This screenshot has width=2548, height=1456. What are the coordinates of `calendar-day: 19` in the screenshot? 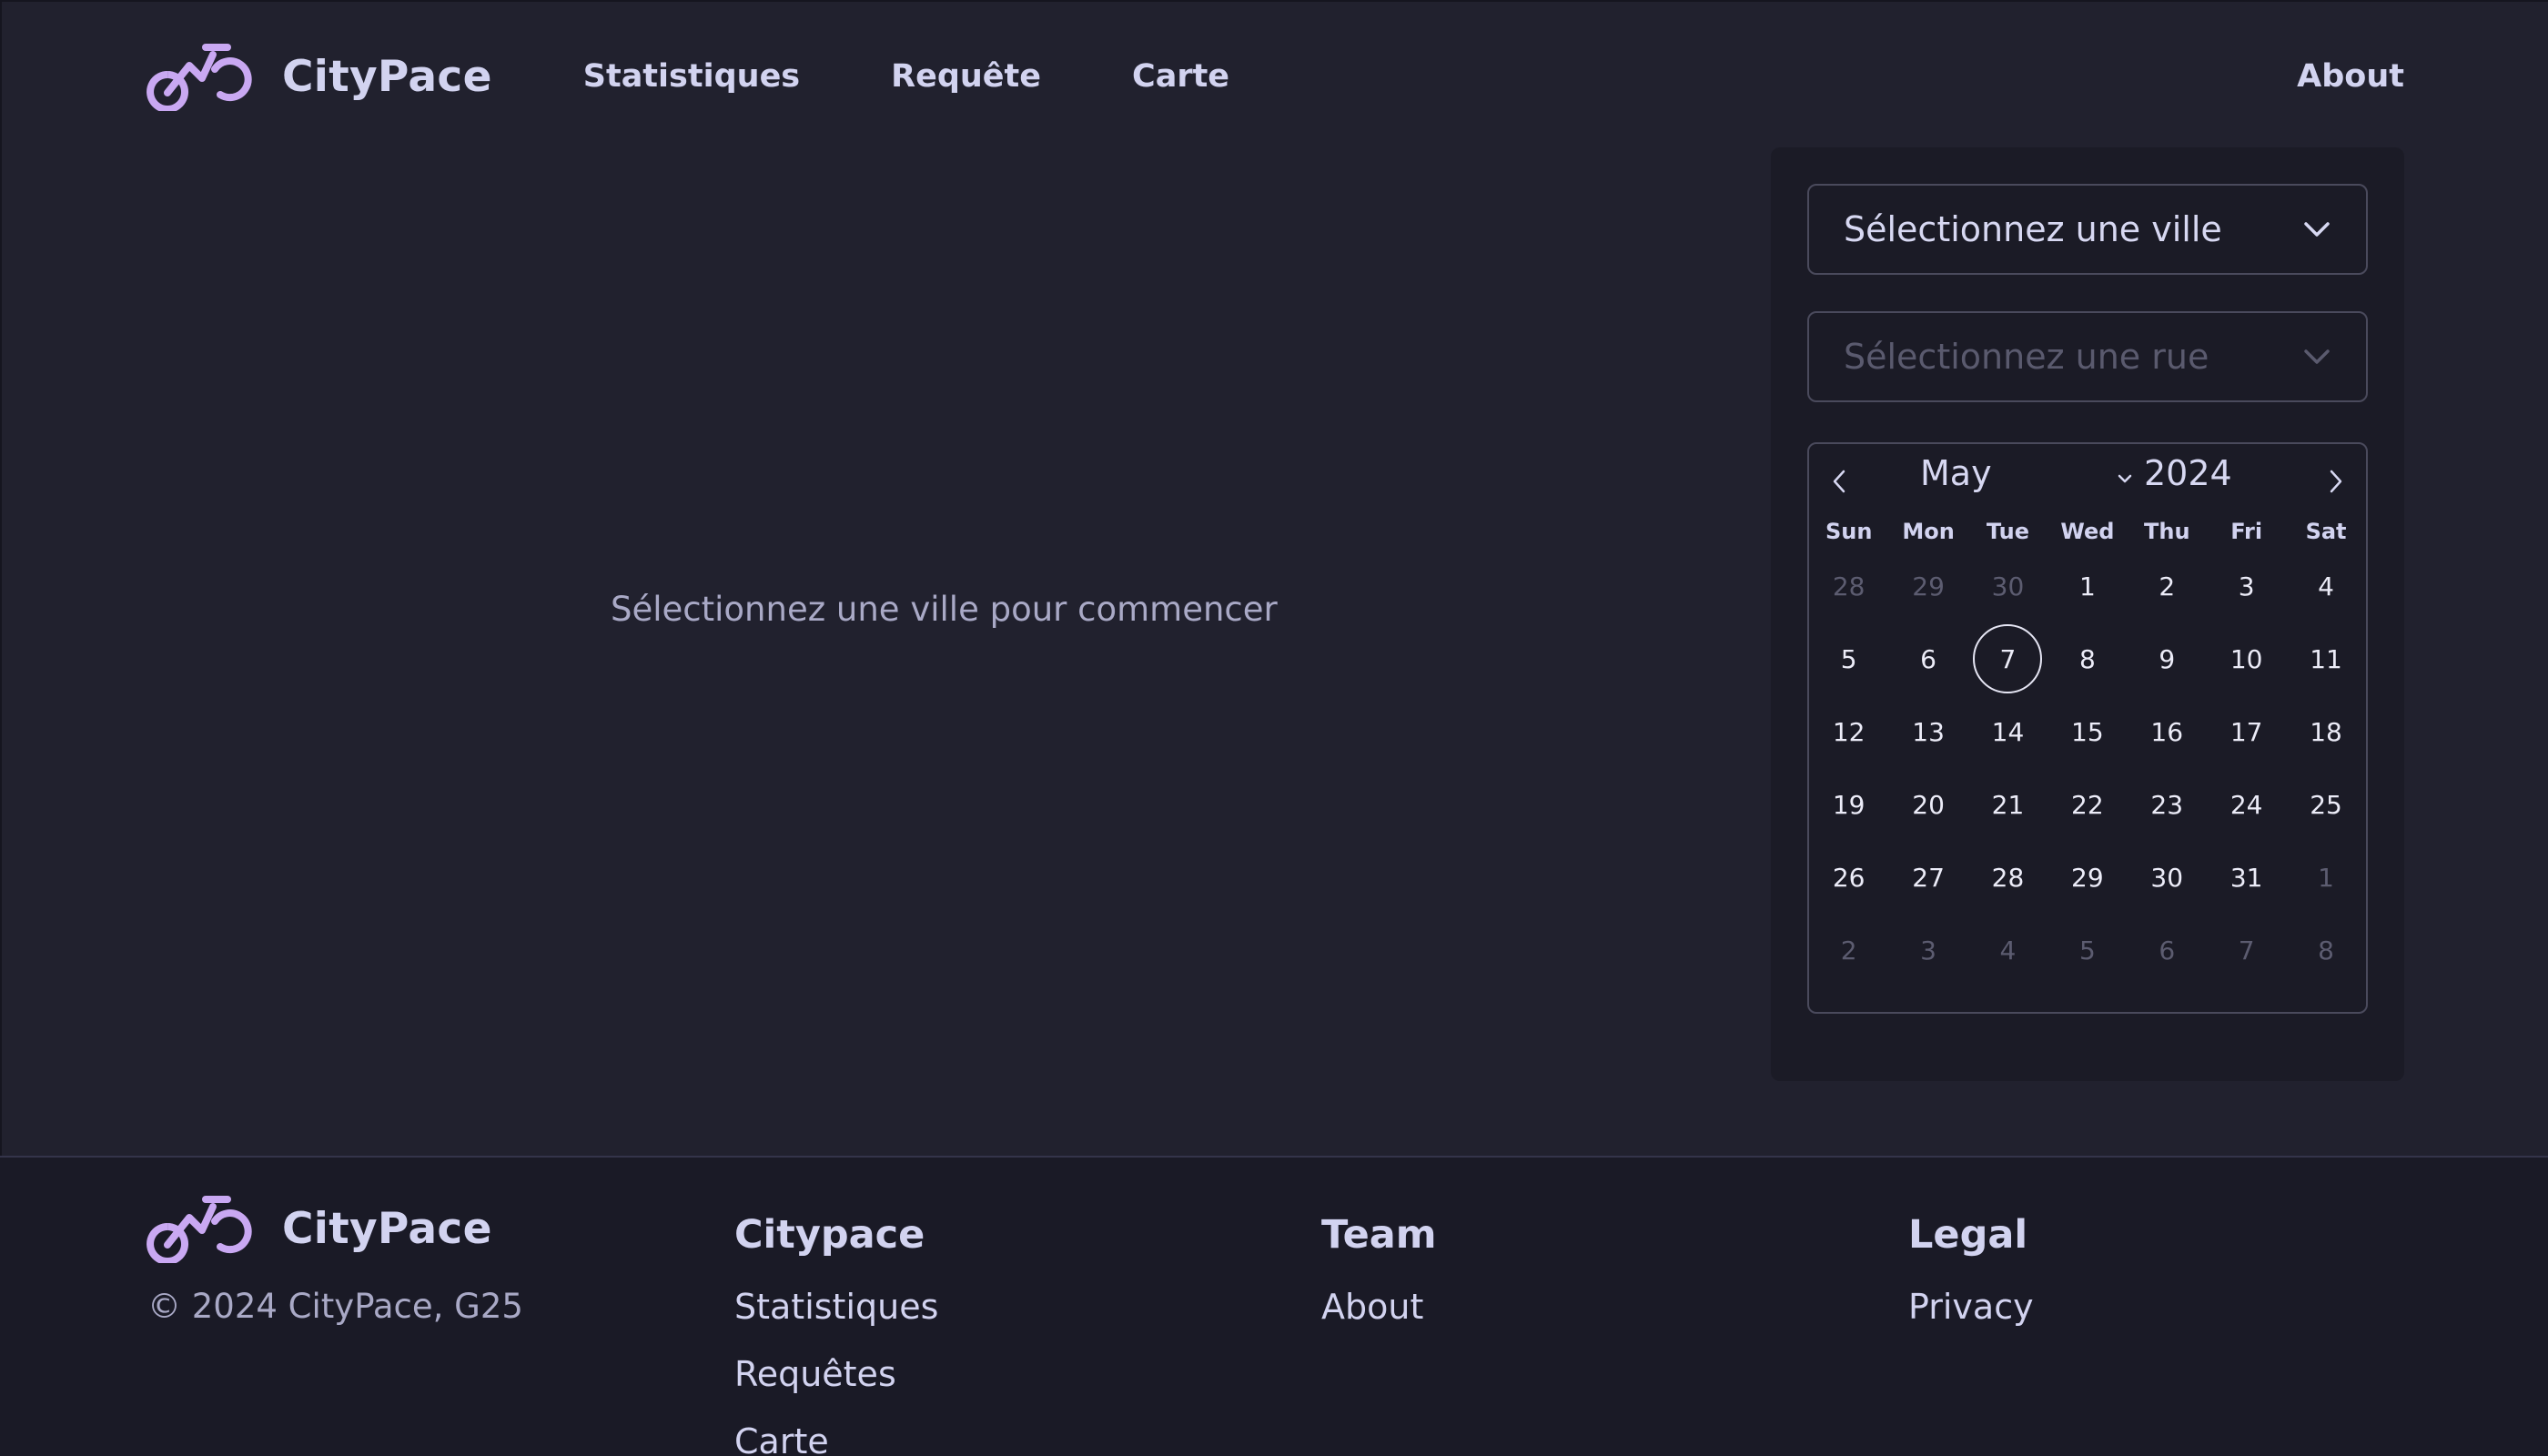 It's located at (1849, 805).